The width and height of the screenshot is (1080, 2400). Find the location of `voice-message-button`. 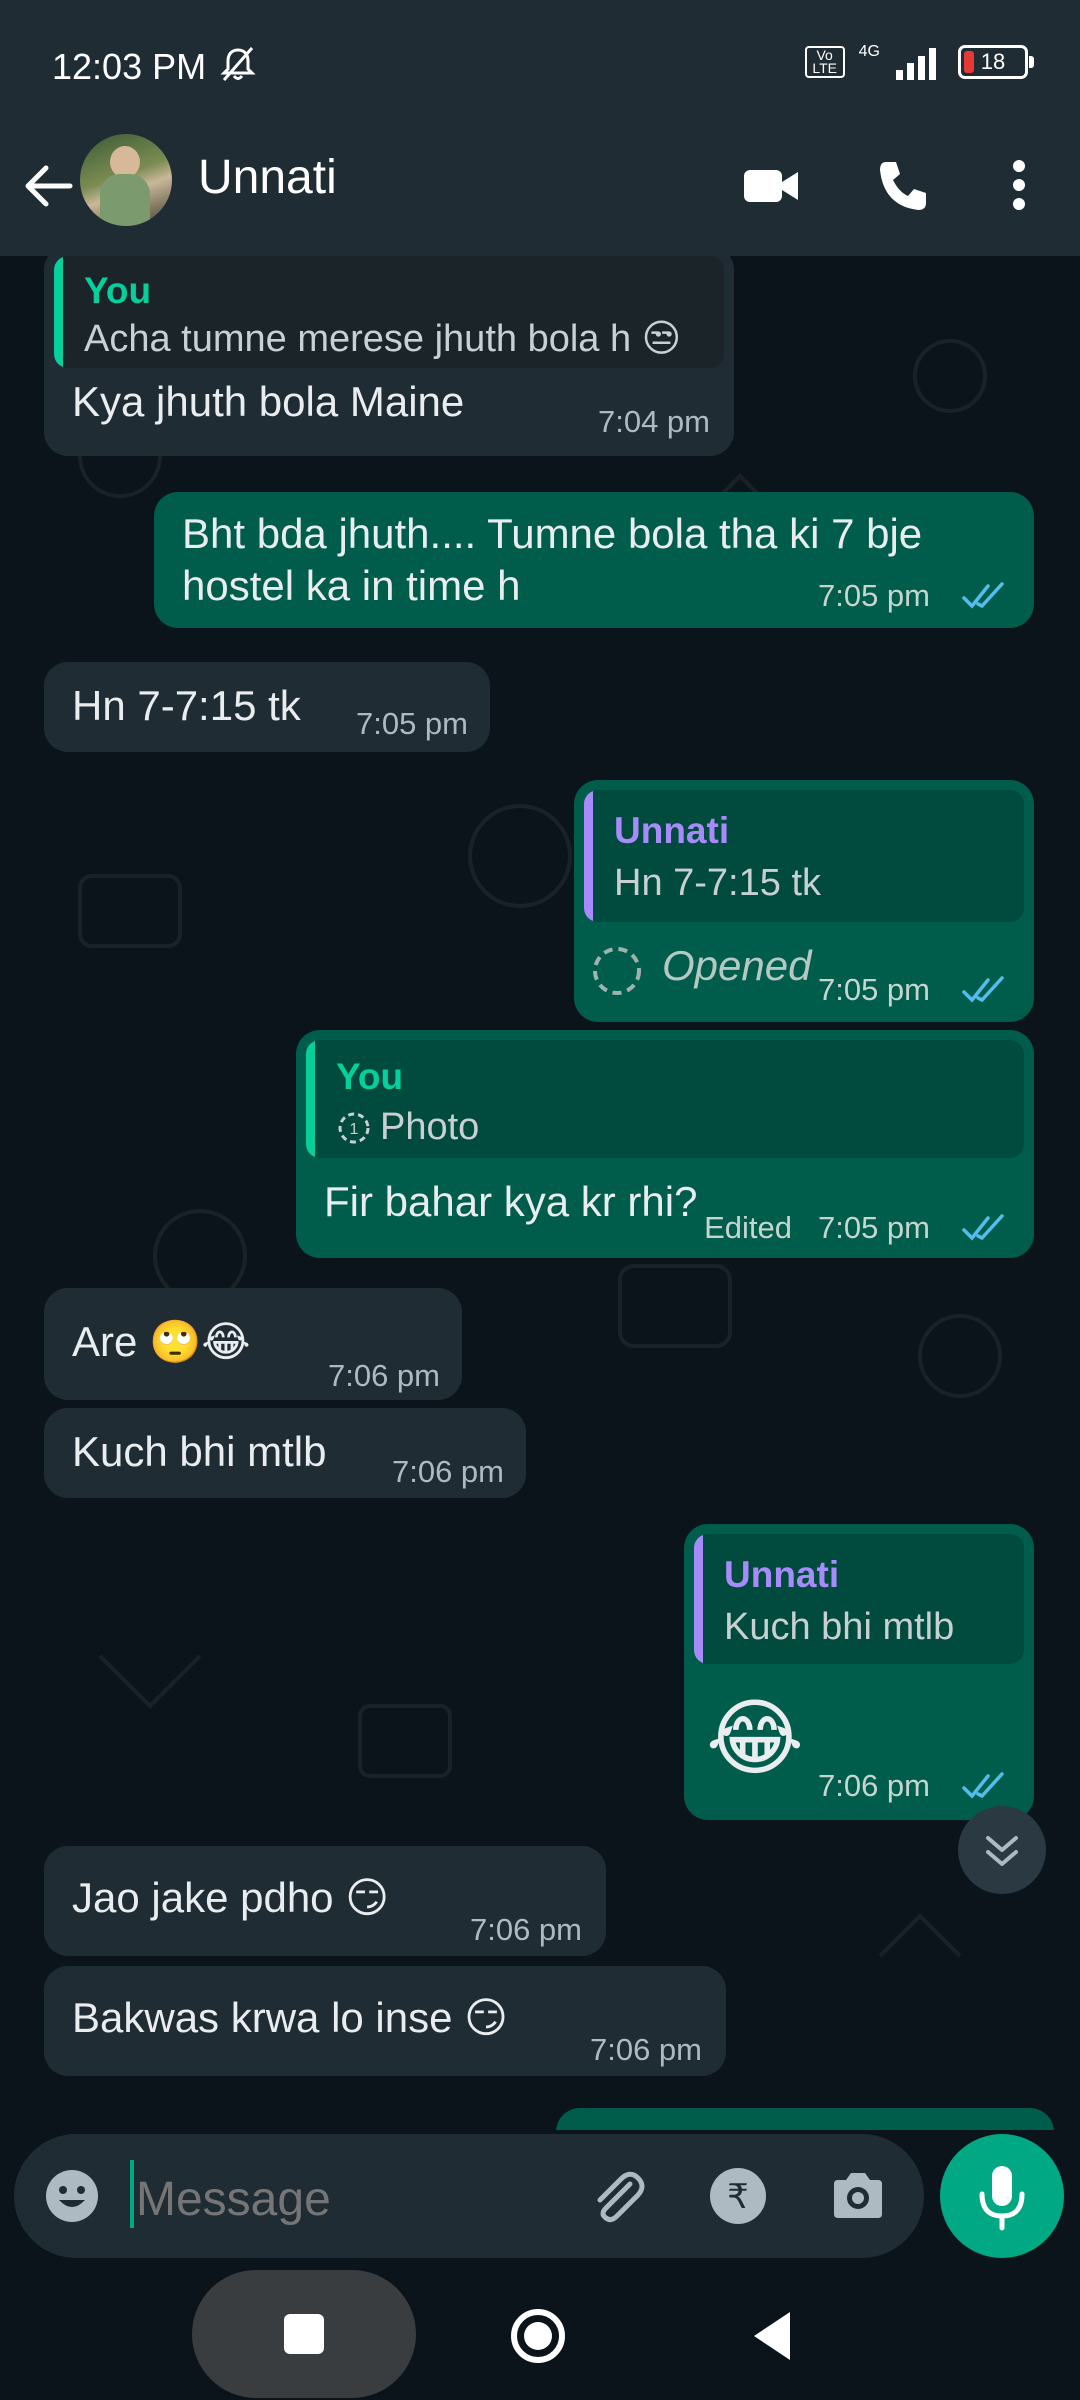

voice-message-button is located at coordinates (1002, 2196).